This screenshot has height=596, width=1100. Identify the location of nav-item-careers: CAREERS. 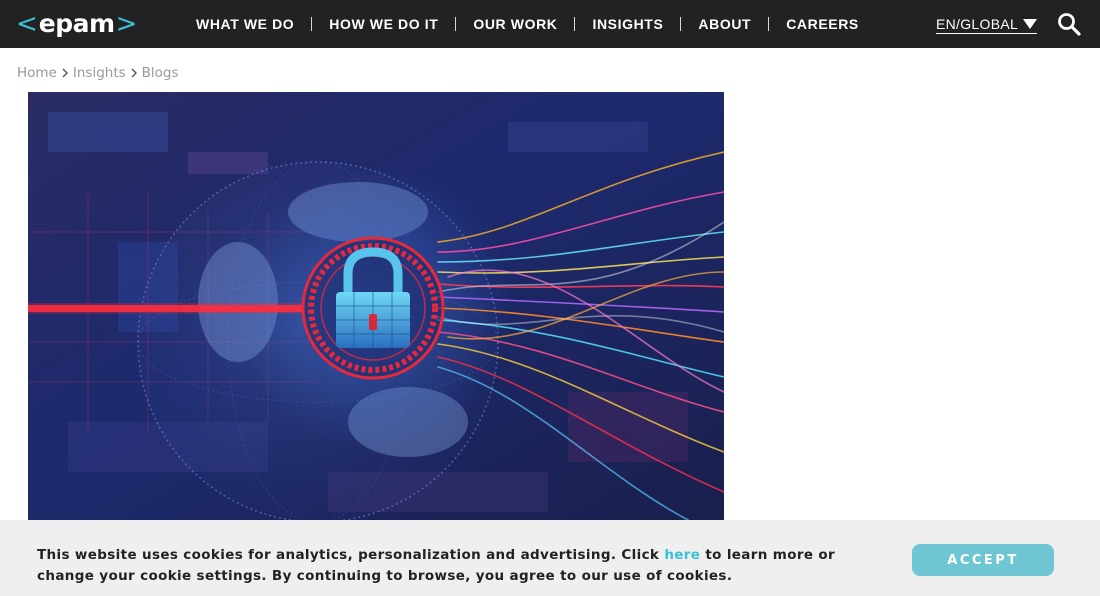
(822, 24).